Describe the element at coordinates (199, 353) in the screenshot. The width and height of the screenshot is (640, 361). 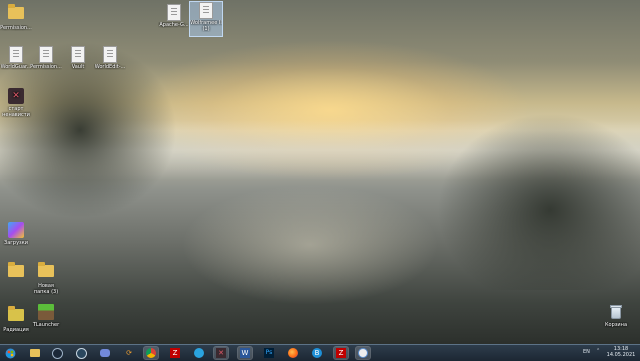
I see `taskbar-telegram-icon` at that location.